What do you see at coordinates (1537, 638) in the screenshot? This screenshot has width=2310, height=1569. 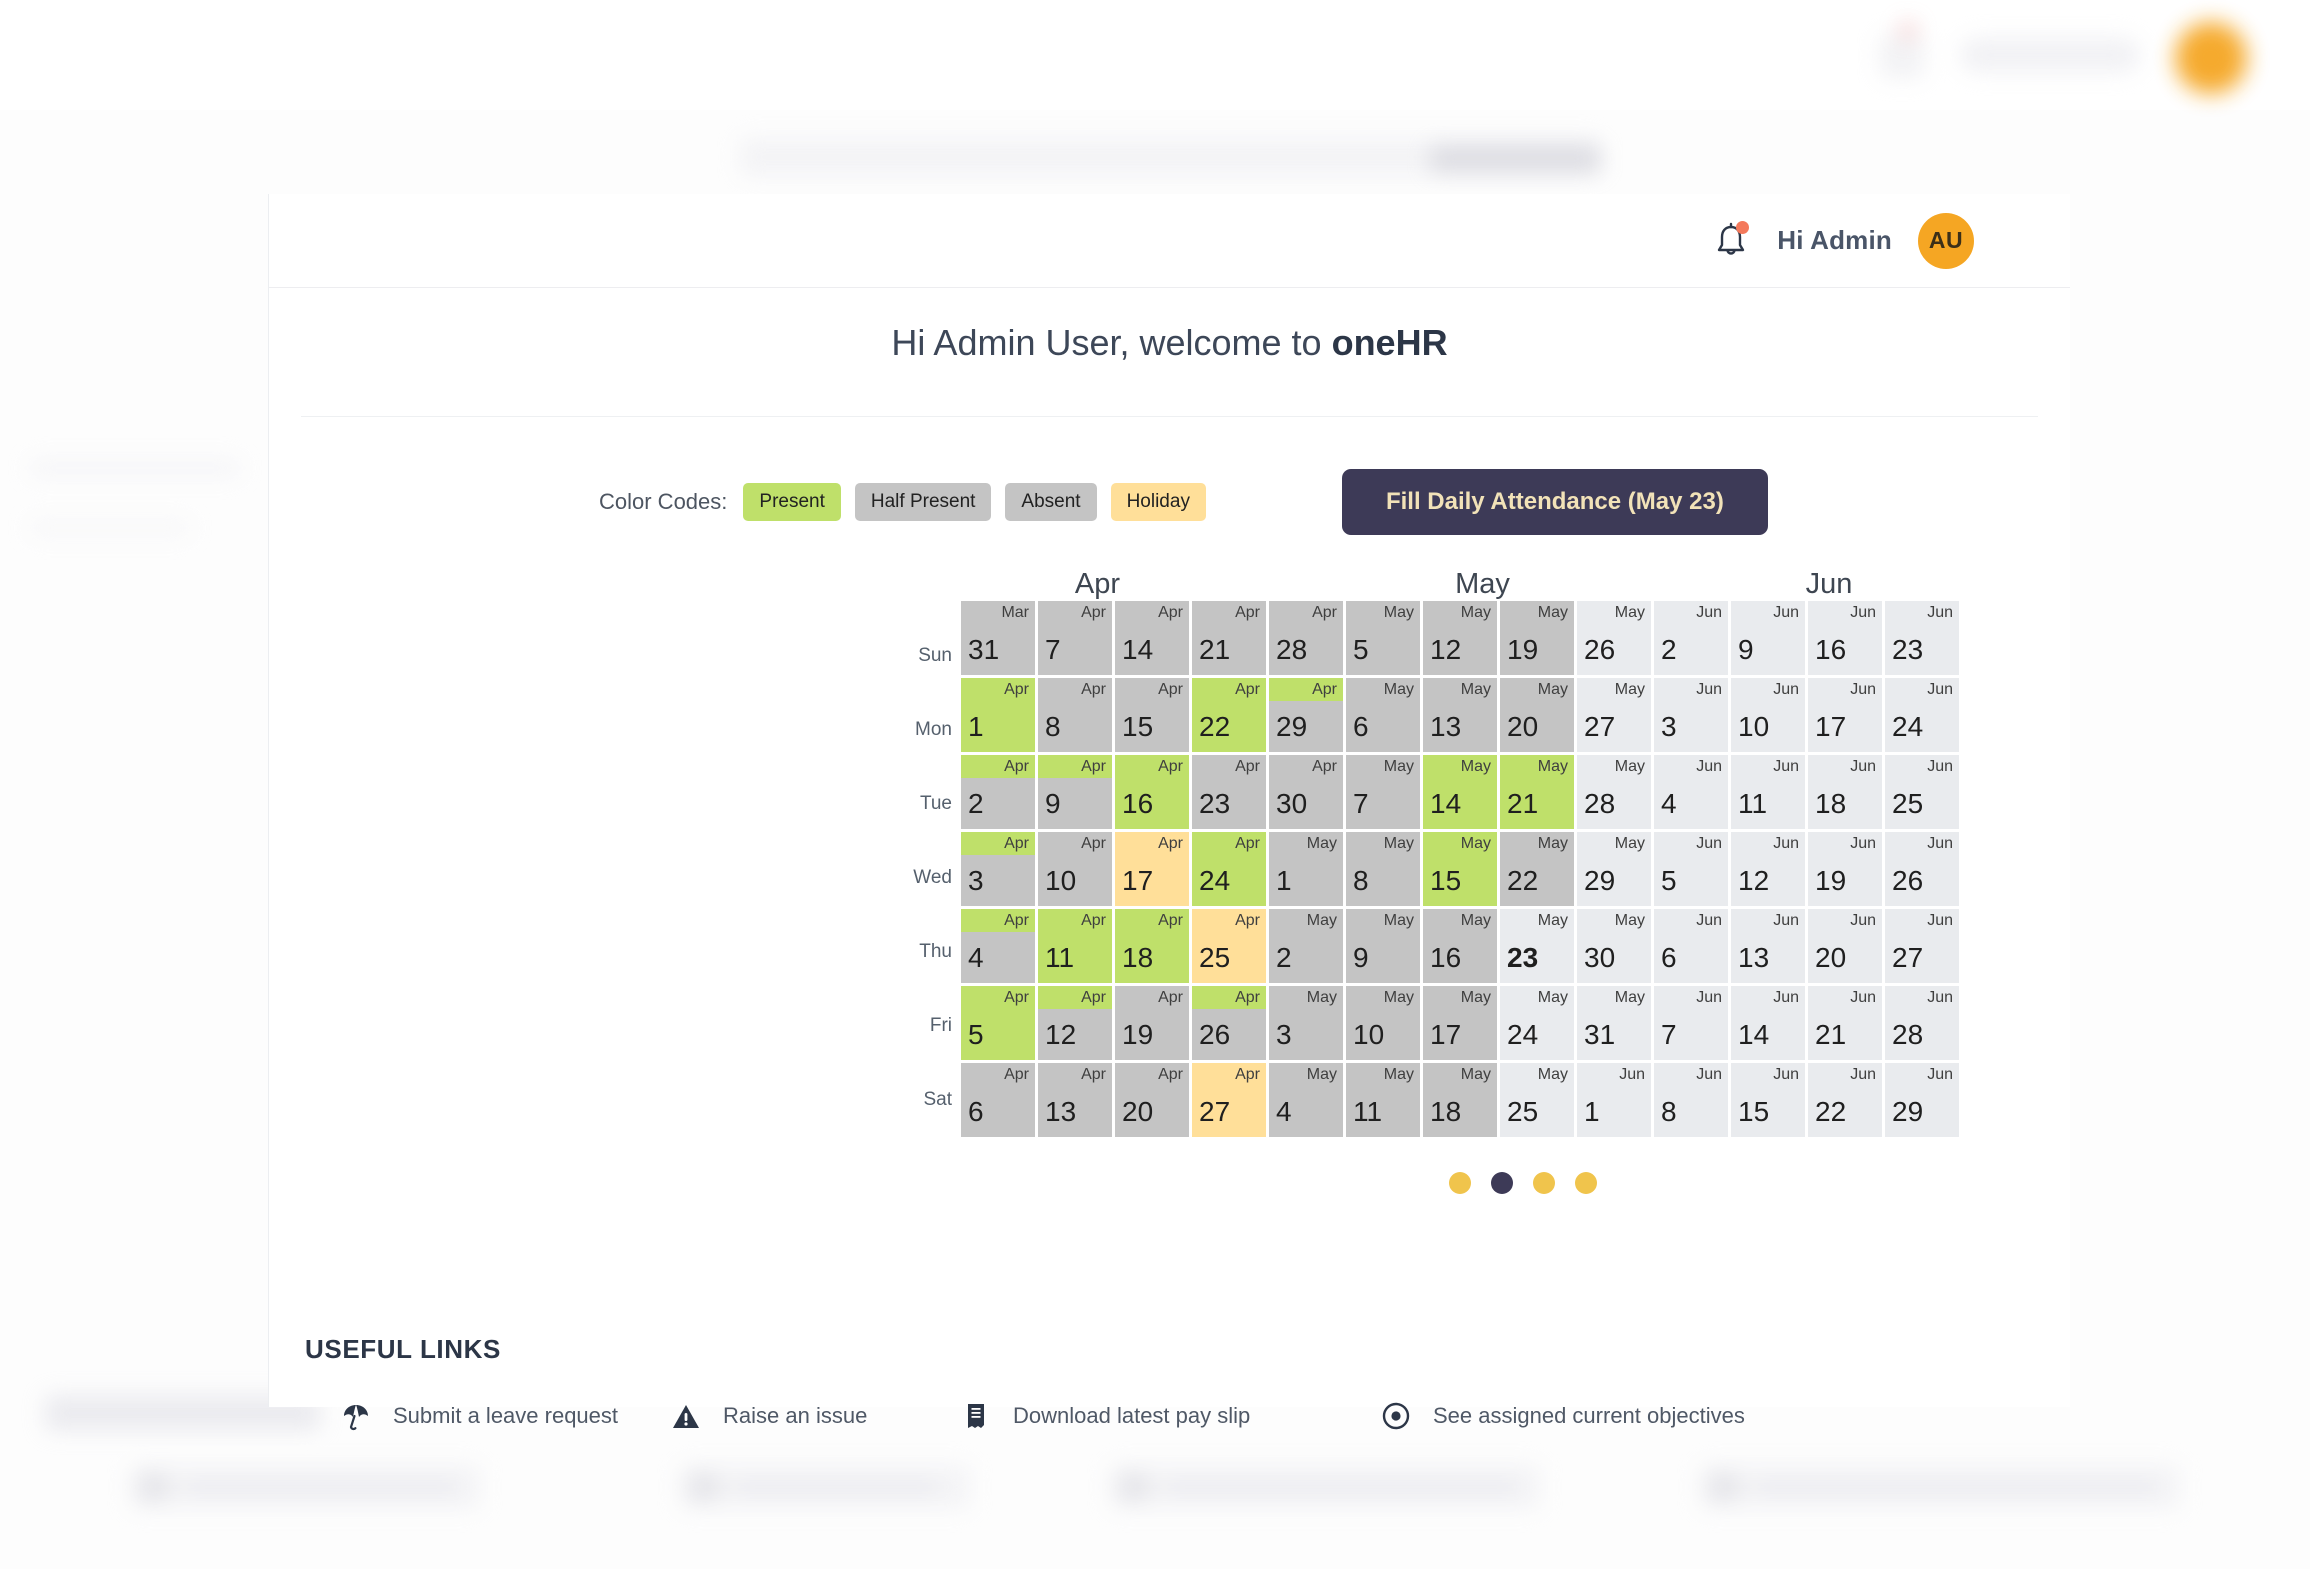 I see `calendar-day-cell: May 19` at bounding box center [1537, 638].